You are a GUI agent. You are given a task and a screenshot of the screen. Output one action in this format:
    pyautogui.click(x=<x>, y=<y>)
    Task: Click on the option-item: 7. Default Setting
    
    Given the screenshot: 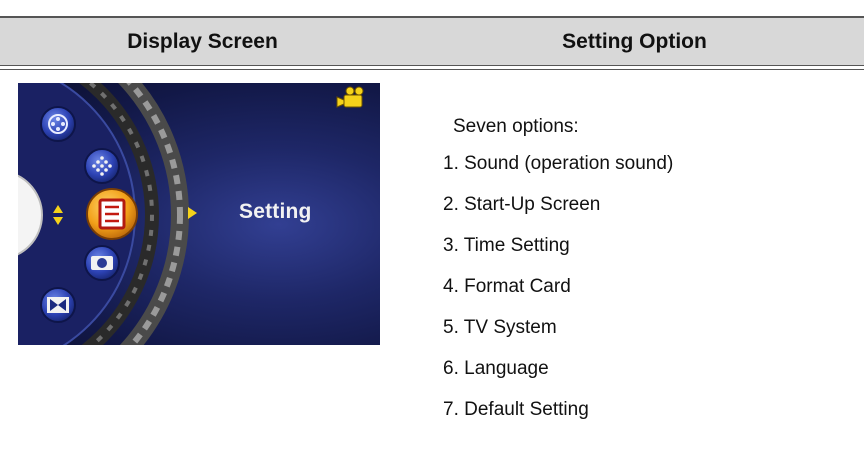 What is the action you would take?
    pyautogui.click(x=516, y=409)
    